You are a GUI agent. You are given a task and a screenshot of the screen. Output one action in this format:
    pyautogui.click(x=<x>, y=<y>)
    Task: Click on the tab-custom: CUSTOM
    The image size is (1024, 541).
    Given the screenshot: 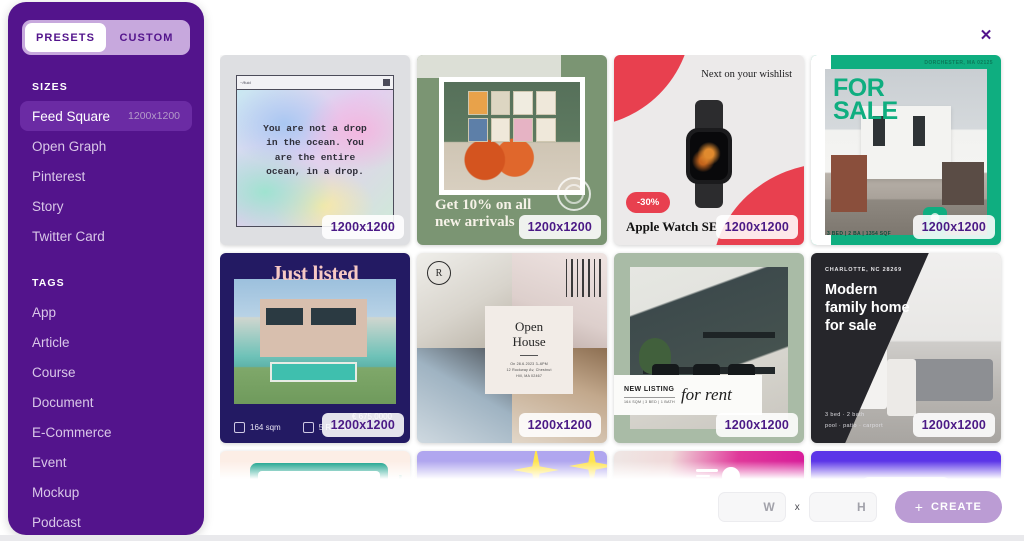 What is the action you would take?
    pyautogui.click(x=146, y=37)
    